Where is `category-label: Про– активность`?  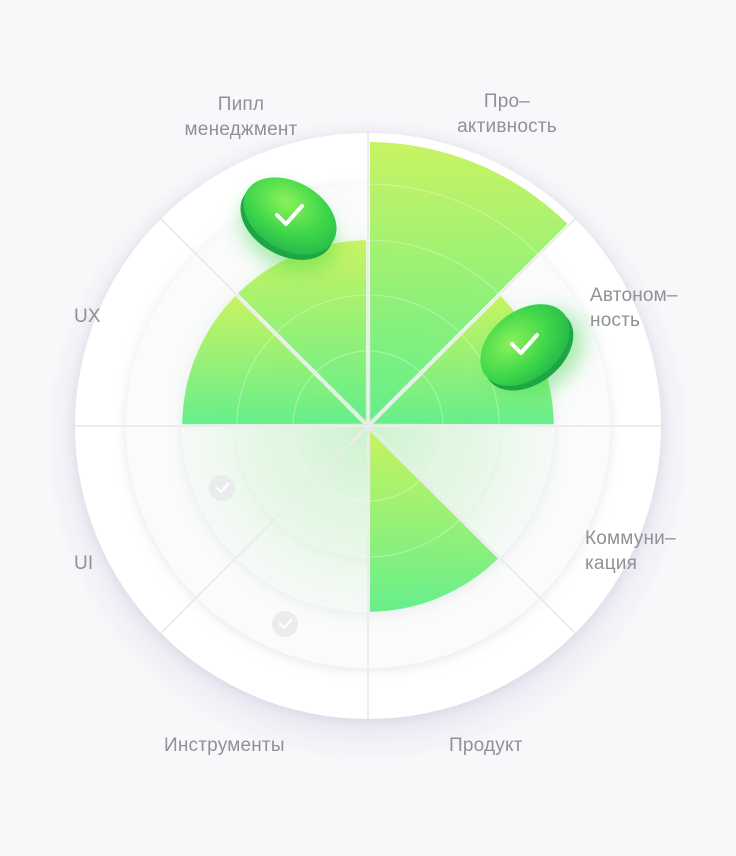 category-label: Про– активность is located at coordinates (507, 114).